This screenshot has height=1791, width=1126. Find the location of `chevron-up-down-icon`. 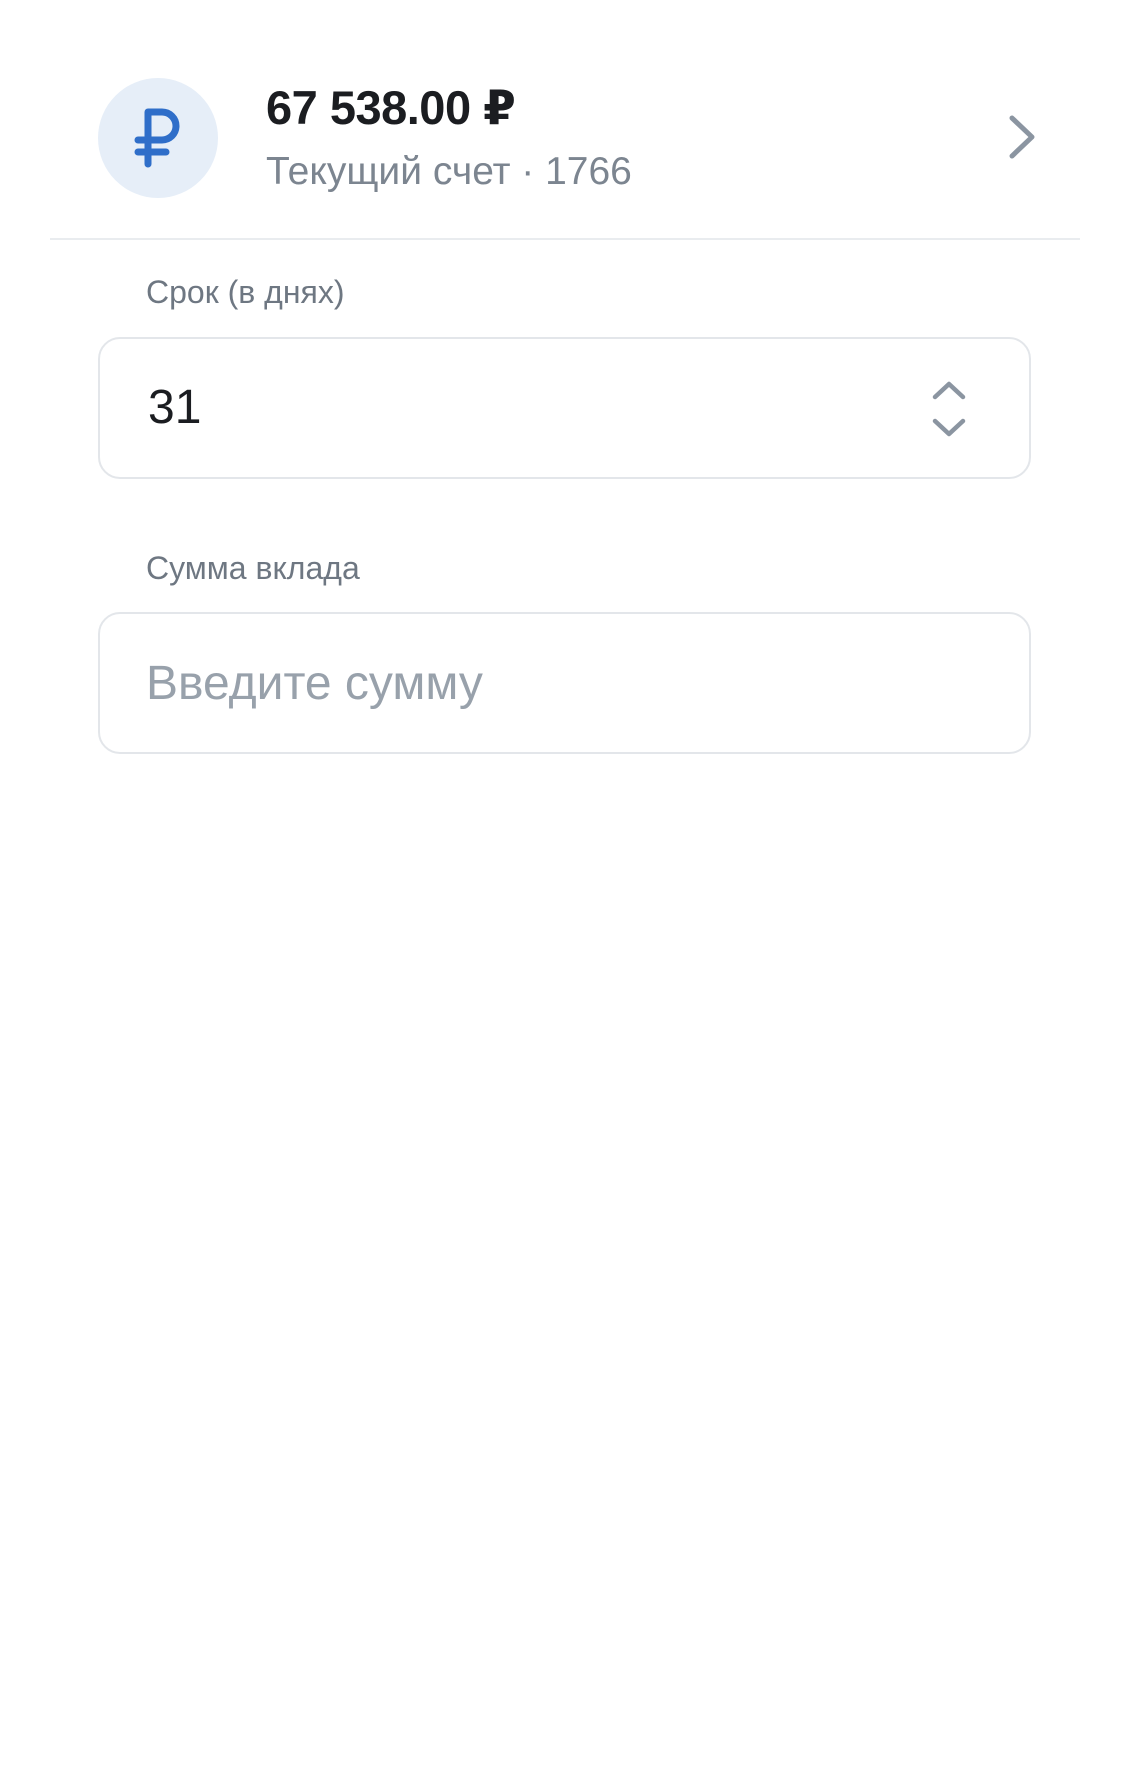

chevron-up-down-icon is located at coordinates (949, 409).